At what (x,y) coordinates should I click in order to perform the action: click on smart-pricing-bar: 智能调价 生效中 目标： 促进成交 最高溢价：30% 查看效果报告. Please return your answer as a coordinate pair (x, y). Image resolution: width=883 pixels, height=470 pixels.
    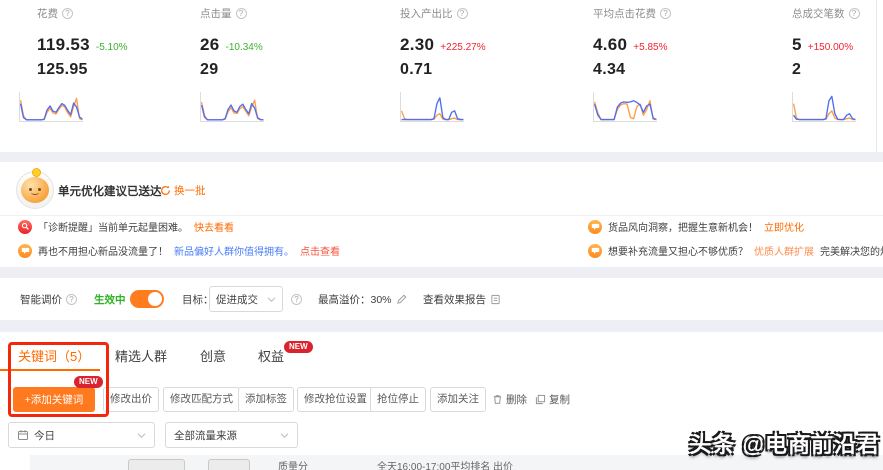
    Looking at the image, I should click on (441, 299).